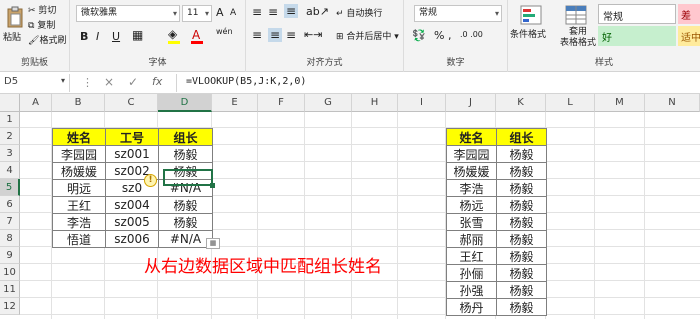  I want to click on copy-button: ⧉ 复制, so click(41, 24).